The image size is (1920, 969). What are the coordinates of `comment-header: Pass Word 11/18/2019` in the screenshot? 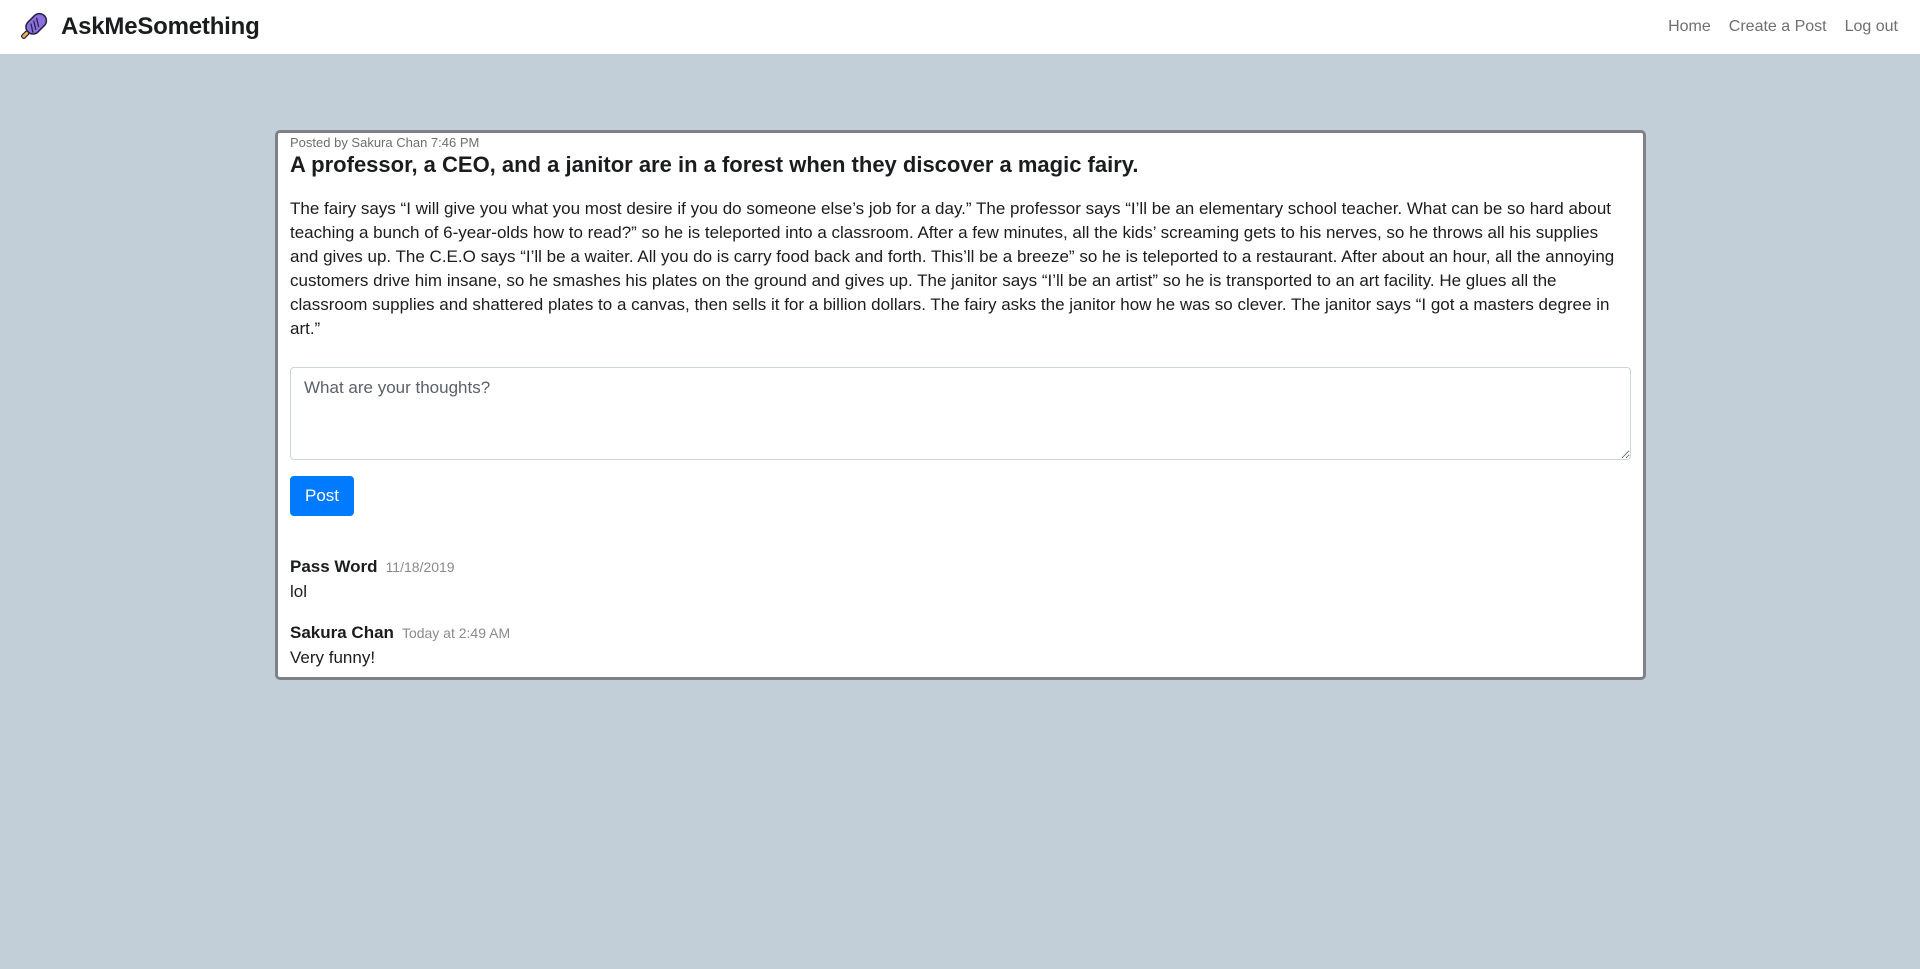 It's located at (960, 567).